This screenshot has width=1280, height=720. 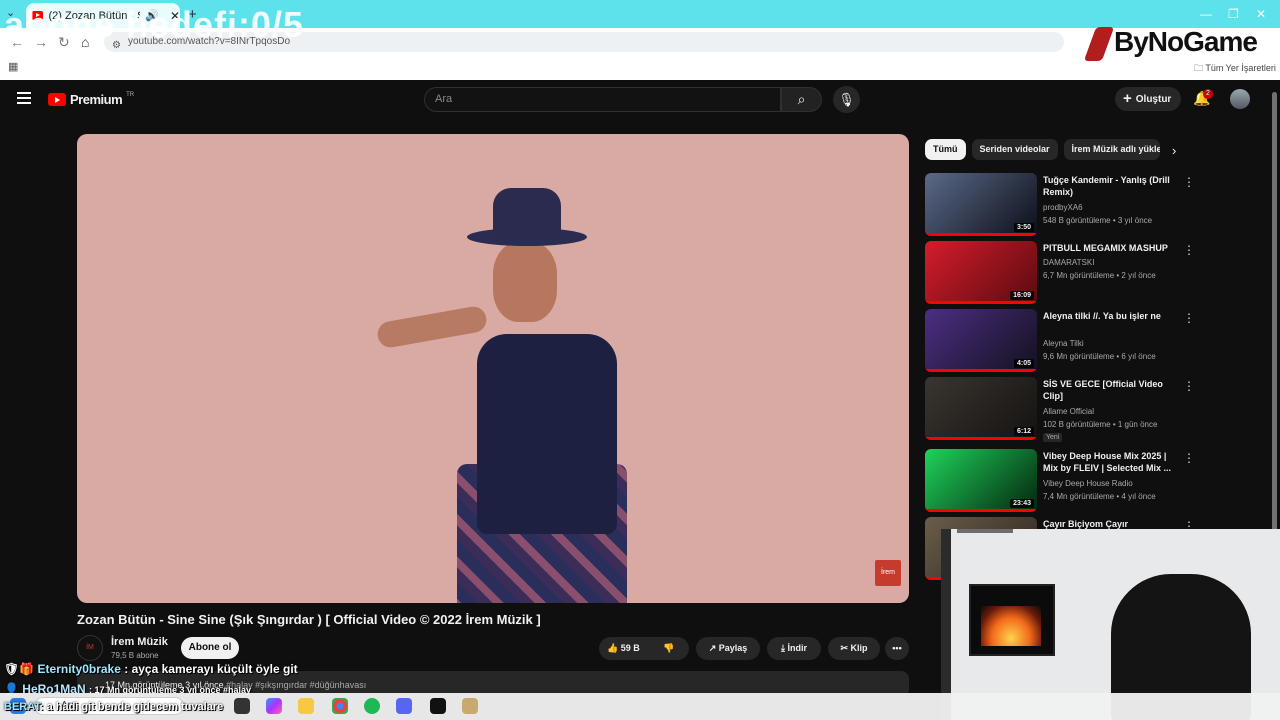 I want to click on download-icon: ⤓, so click(x=783, y=648).